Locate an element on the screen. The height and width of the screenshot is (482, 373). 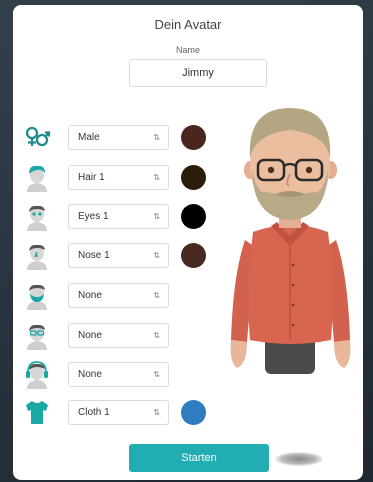
headphones-select: None ⇅ is located at coordinates (118, 374).